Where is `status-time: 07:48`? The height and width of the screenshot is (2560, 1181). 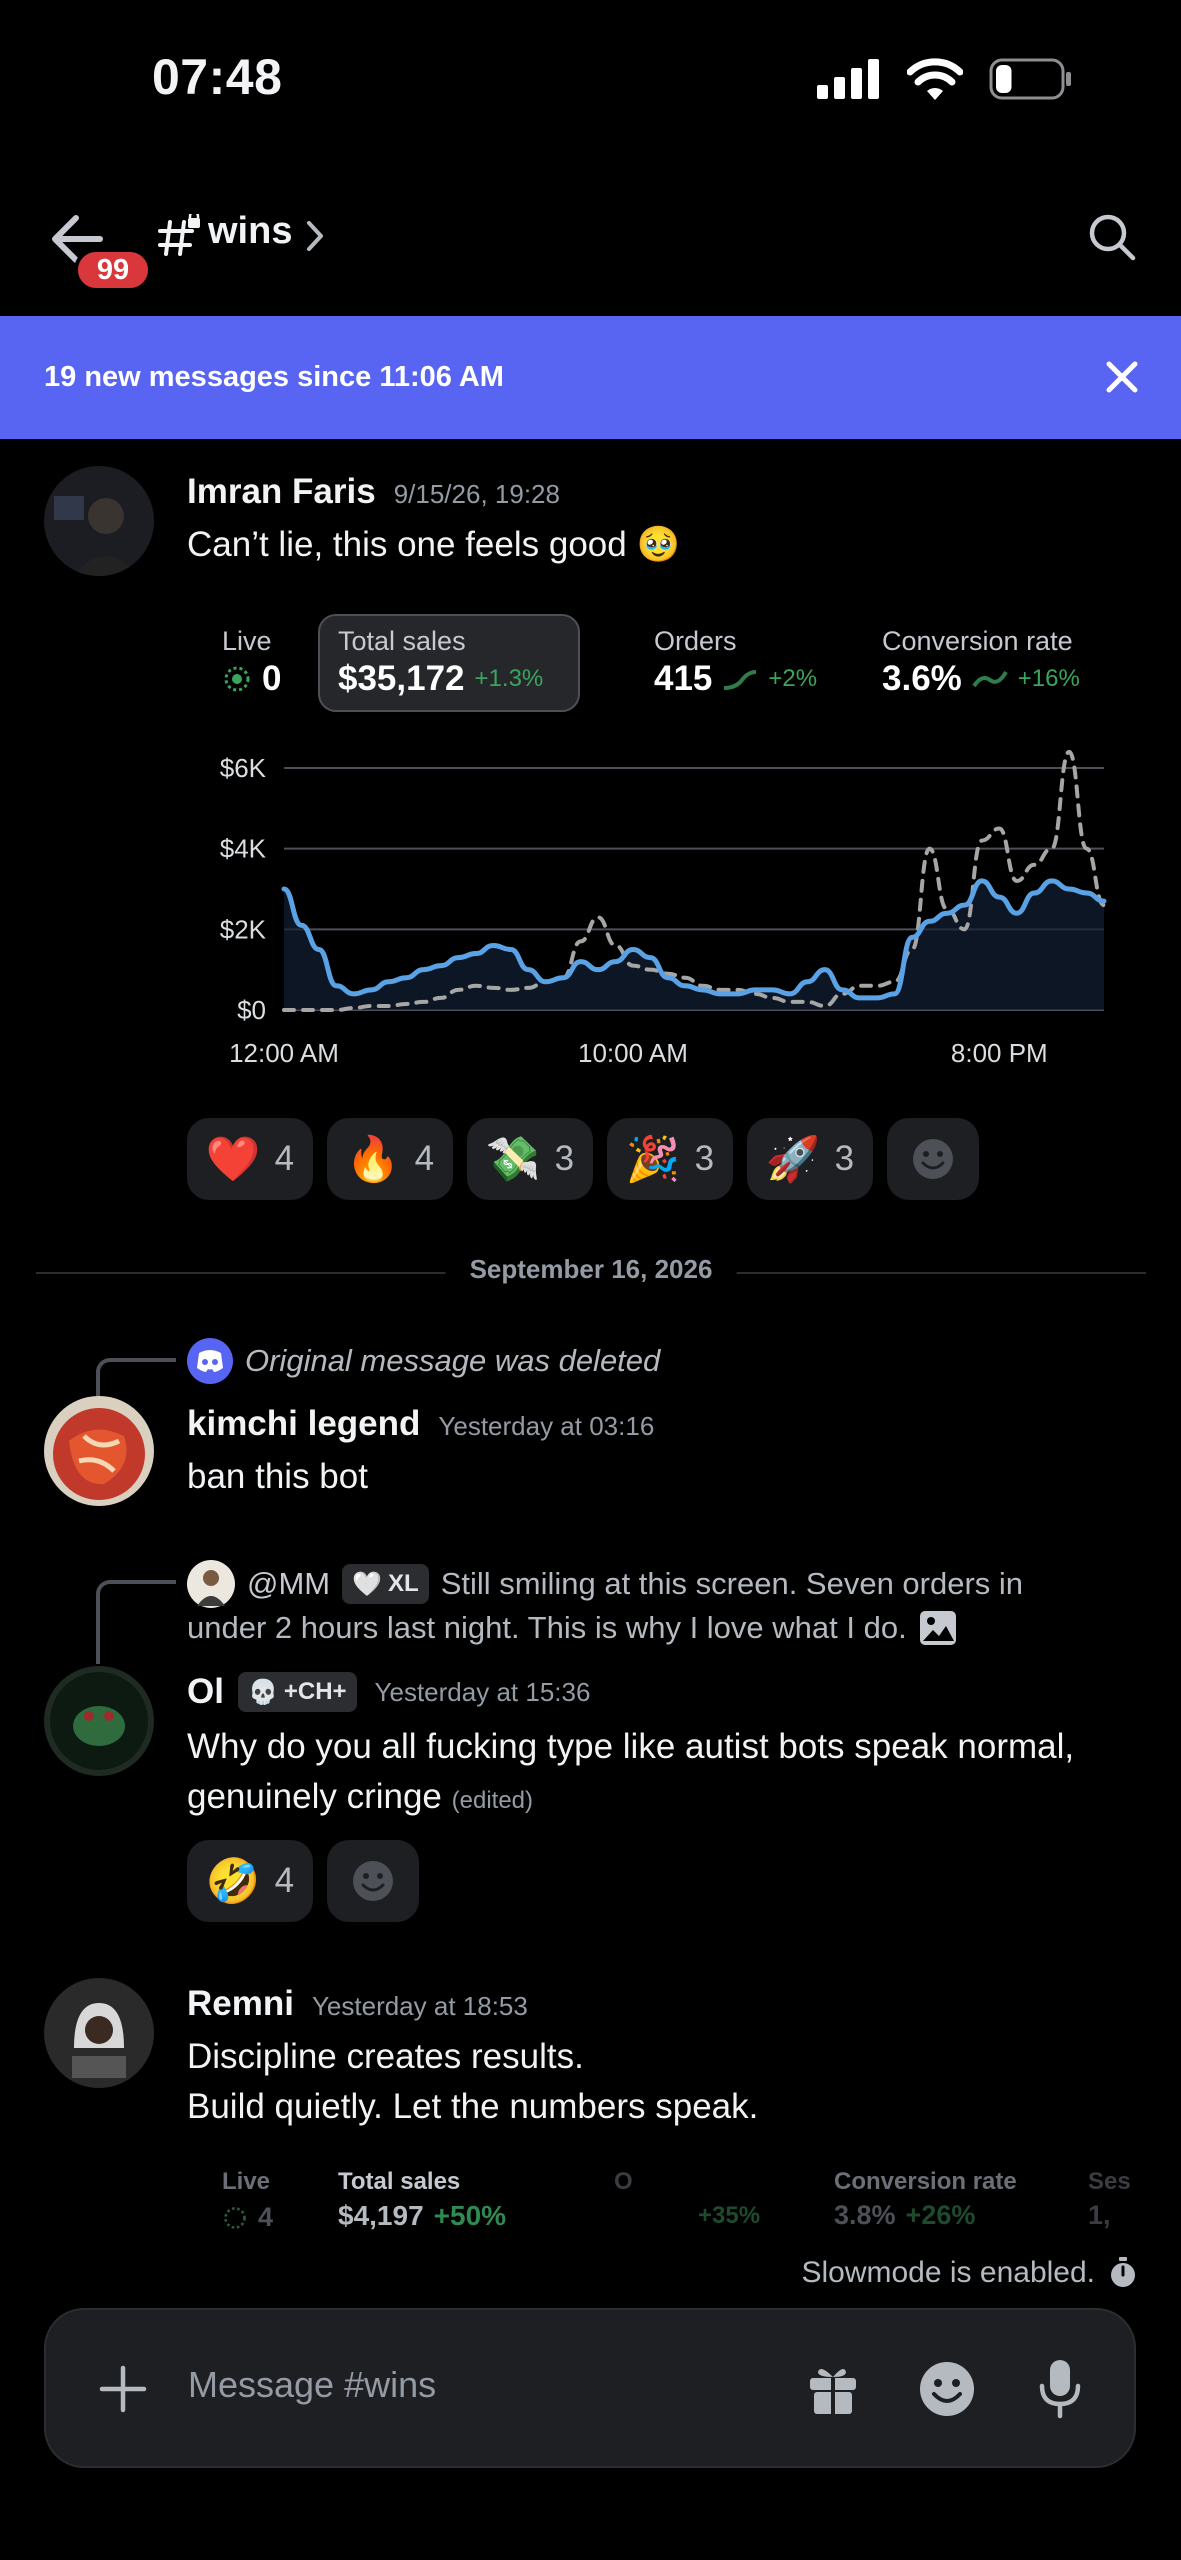 status-time: 07:48 is located at coordinates (217, 77).